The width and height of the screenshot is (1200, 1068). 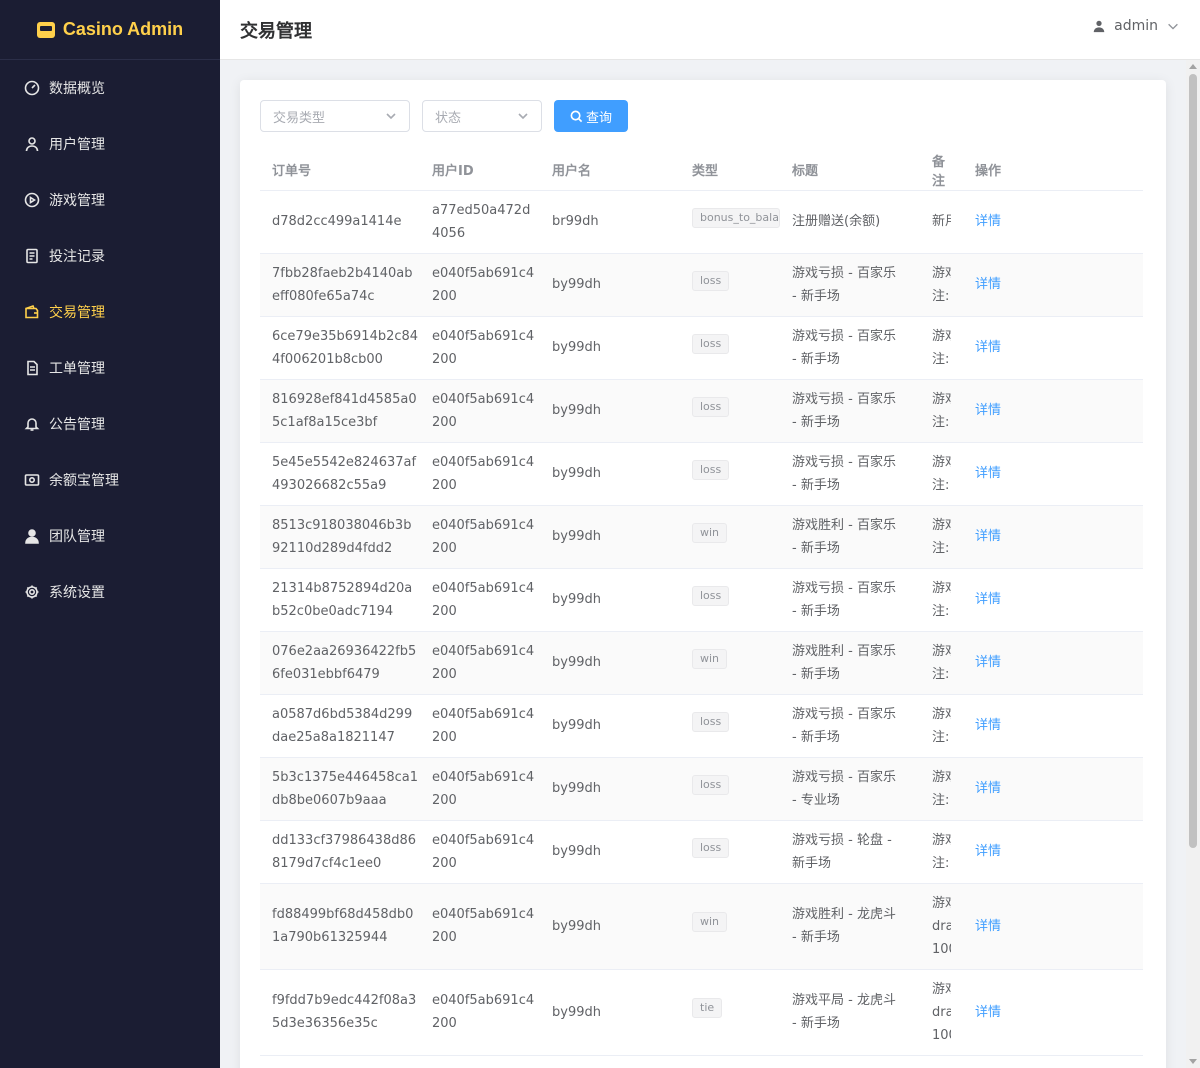 What do you see at coordinates (123, 29) in the screenshot?
I see `app-title: Casino Admin` at bounding box center [123, 29].